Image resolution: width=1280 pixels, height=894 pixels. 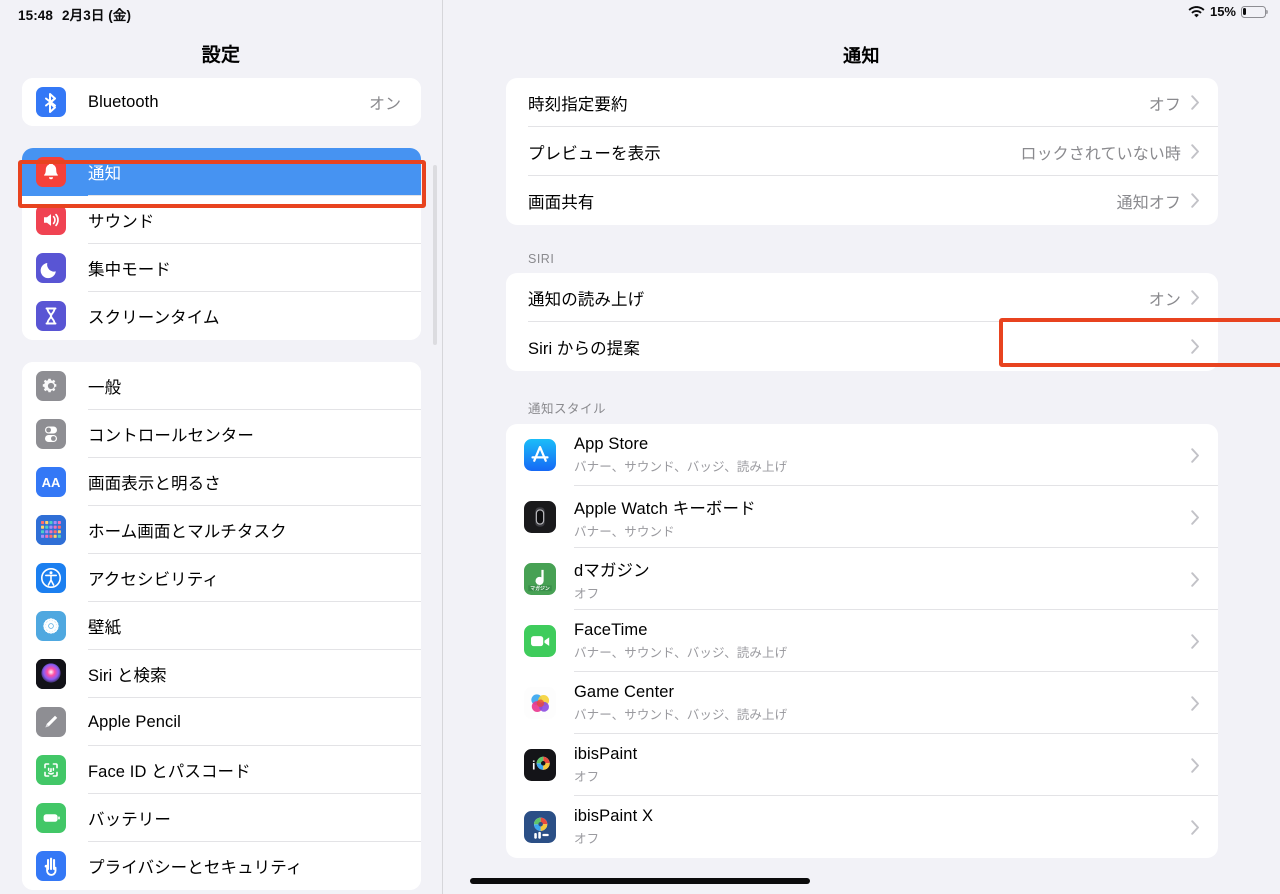 I want to click on sidebar-scrollbar, so click(x=435, y=255).